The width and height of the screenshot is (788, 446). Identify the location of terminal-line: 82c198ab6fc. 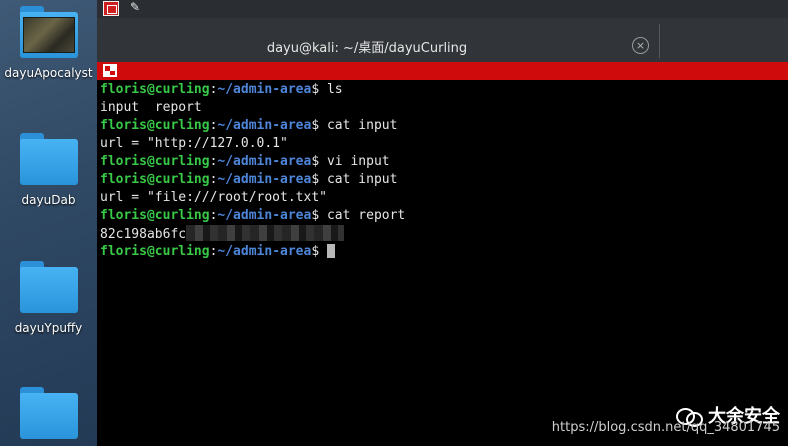
(443, 234).